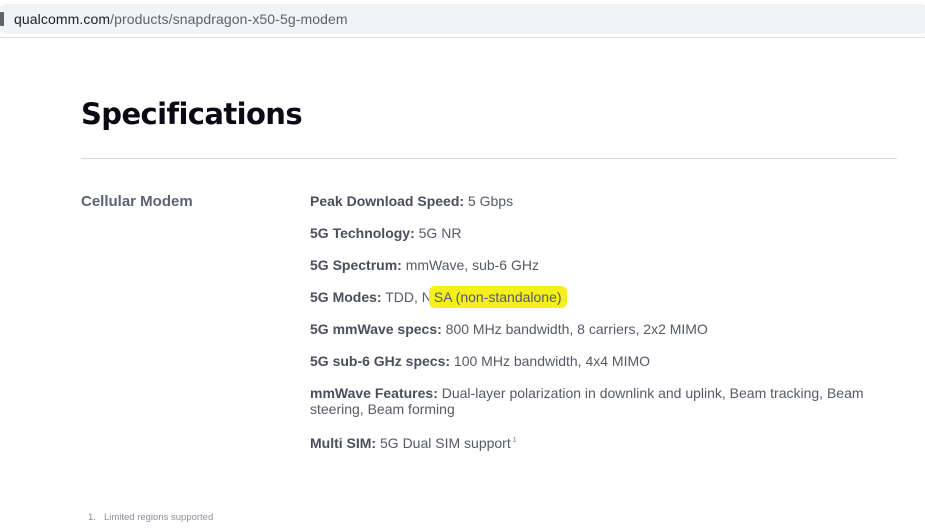 Image resolution: width=925 pixels, height=528 pixels. Describe the element at coordinates (356, 265) in the screenshot. I see `spec-label: 5G Spectrum:` at that location.